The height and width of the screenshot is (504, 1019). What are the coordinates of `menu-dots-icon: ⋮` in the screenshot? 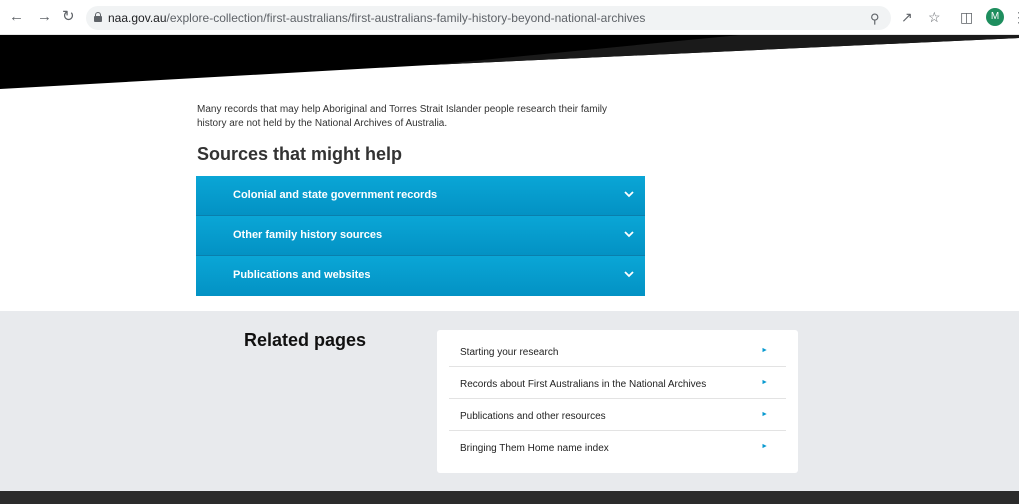 It's located at (1015, 17).